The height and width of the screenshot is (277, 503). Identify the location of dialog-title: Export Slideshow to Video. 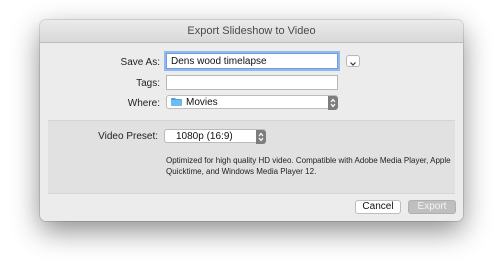
(251, 31).